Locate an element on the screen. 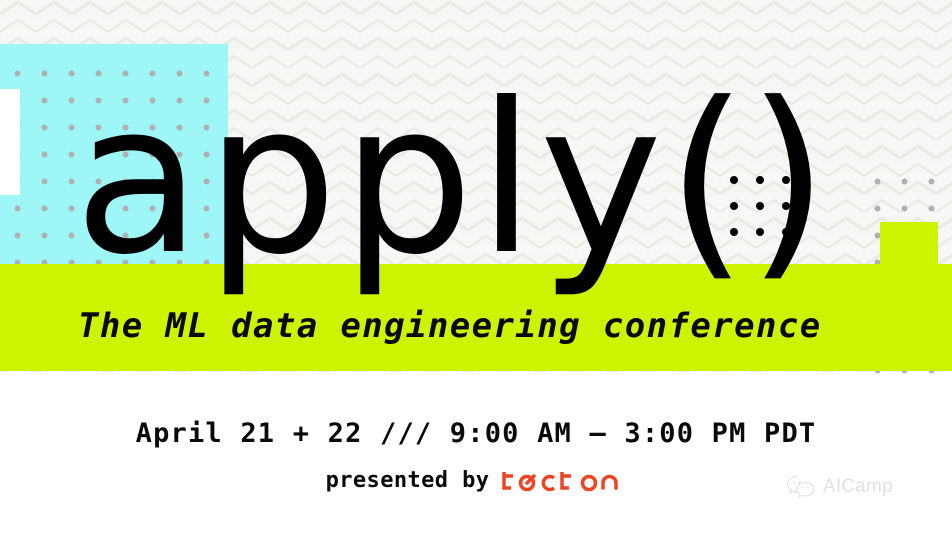 The height and width of the screenshot is (536, 952). paren-dot-matrix is located at coordinates (761, 207).